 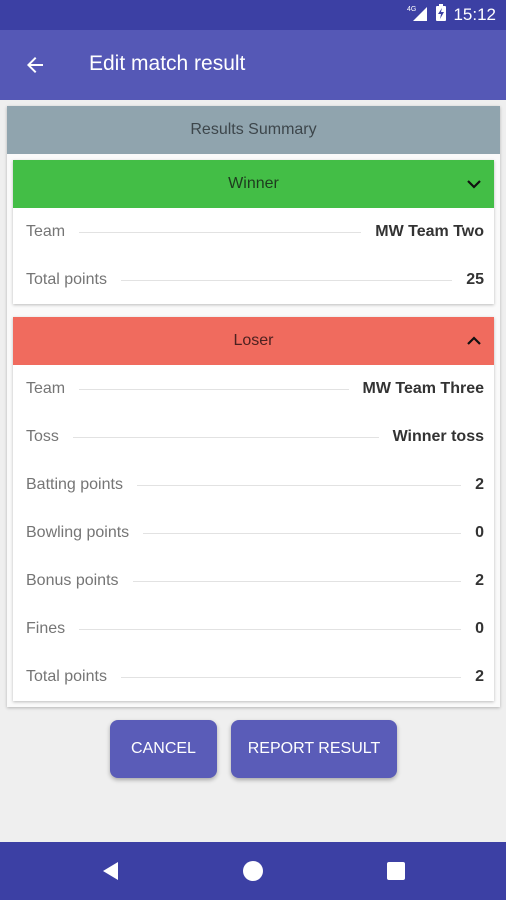 I want to click on loser-total-points-row: Total points 2, so click(x=253, y=677).